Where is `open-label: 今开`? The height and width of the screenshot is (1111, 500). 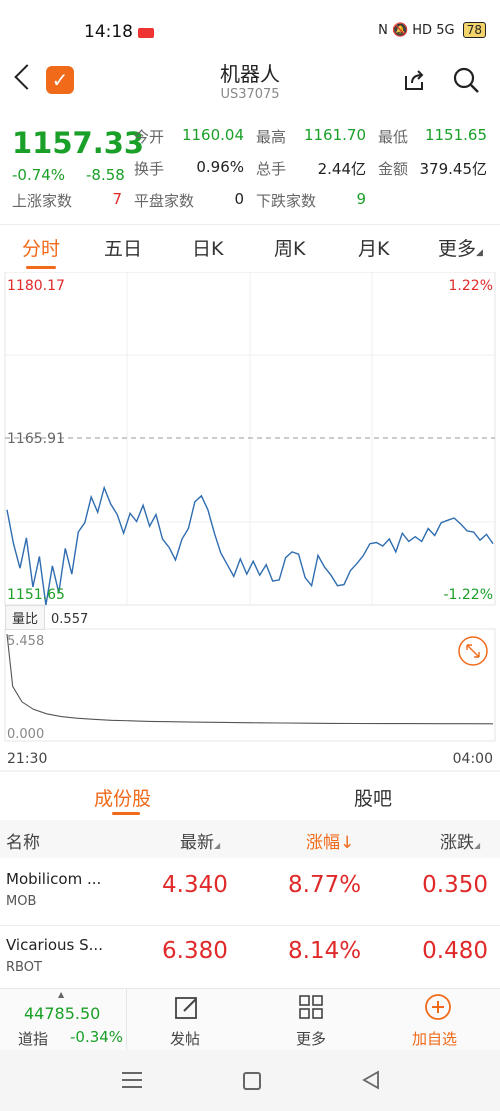 open-label: 今开 is located at coordinates (149, 137).